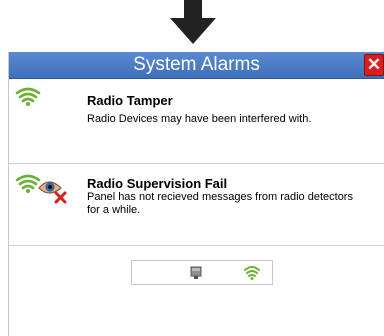 The height and width of the screenshot is (336, 384). Describe the element at coordinates (196, 273) in the screenshot. I see `device-icon` at that location.